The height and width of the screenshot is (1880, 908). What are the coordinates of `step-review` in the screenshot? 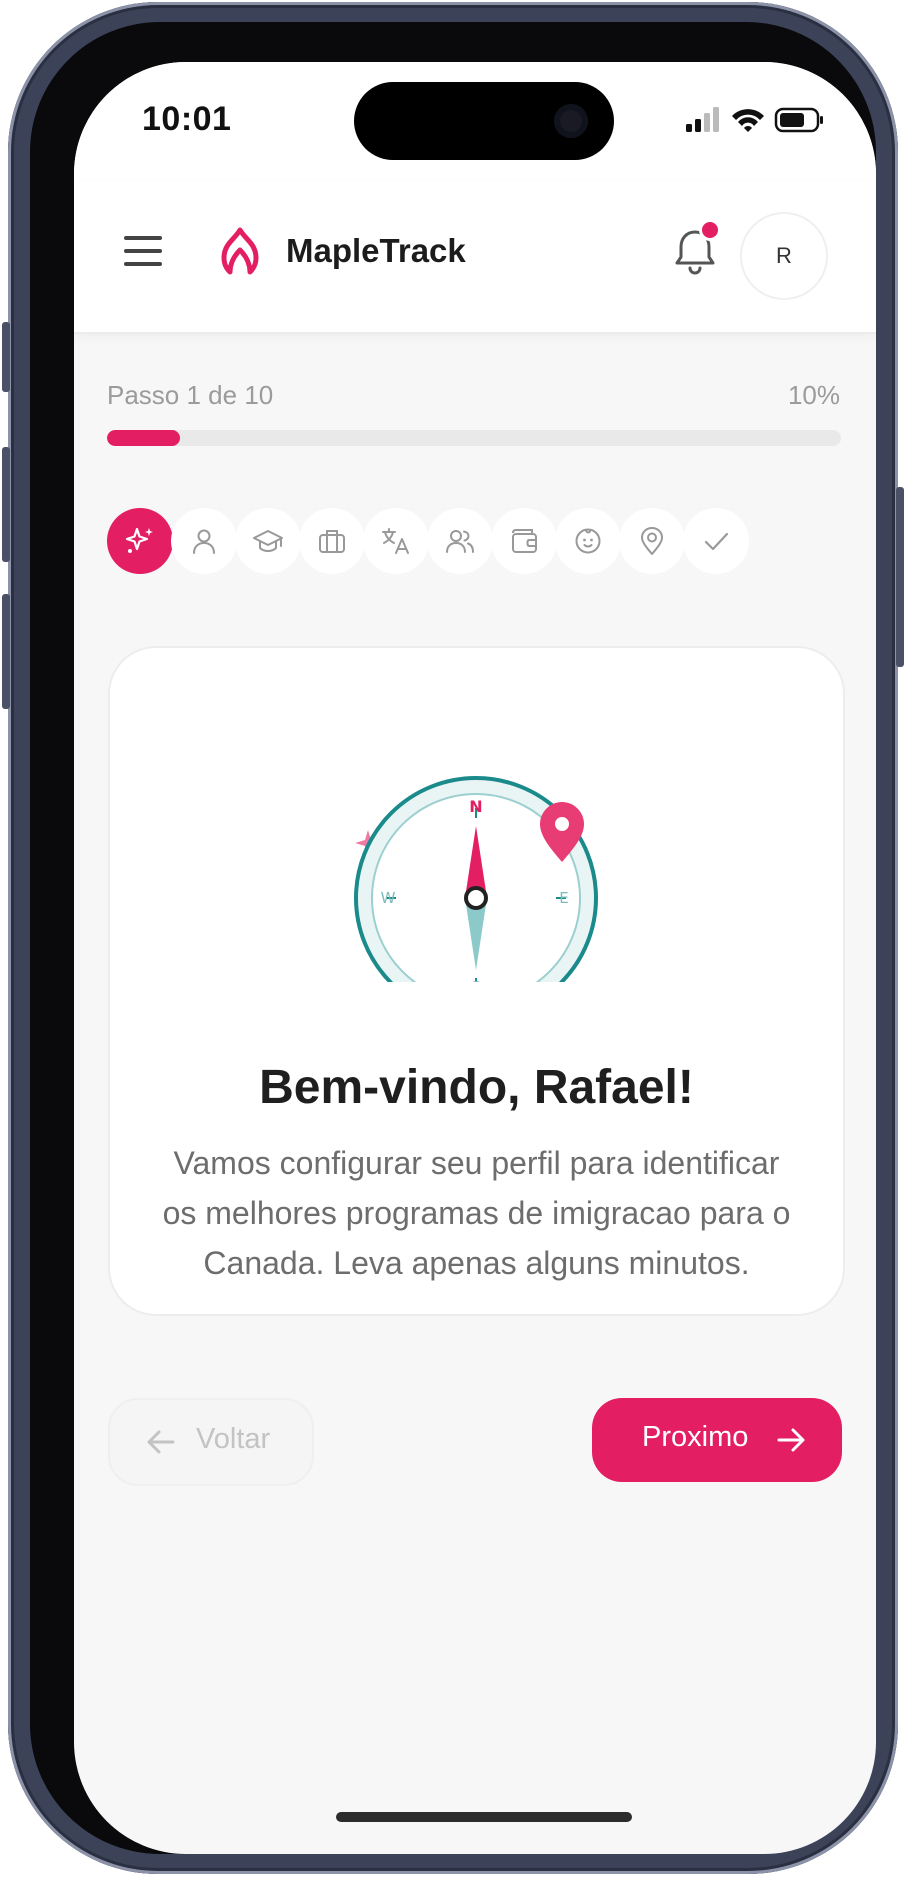 It's located at (716, 541).